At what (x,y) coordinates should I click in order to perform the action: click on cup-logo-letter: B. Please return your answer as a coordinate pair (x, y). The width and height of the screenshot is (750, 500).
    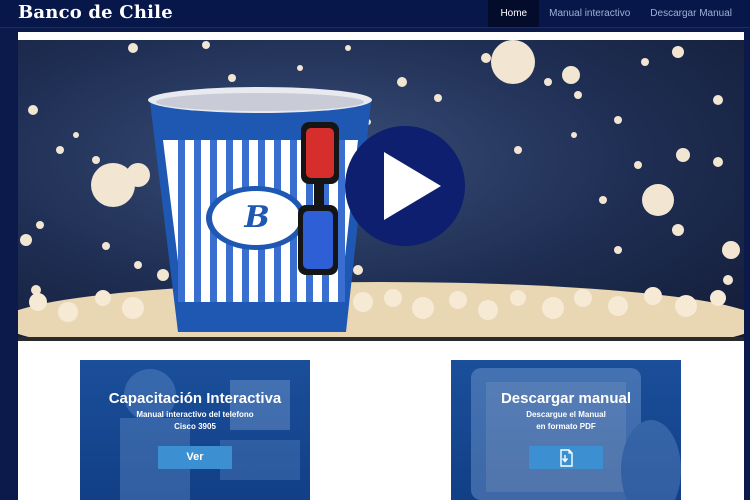
    Looking at the image, I should click on (257, 217).